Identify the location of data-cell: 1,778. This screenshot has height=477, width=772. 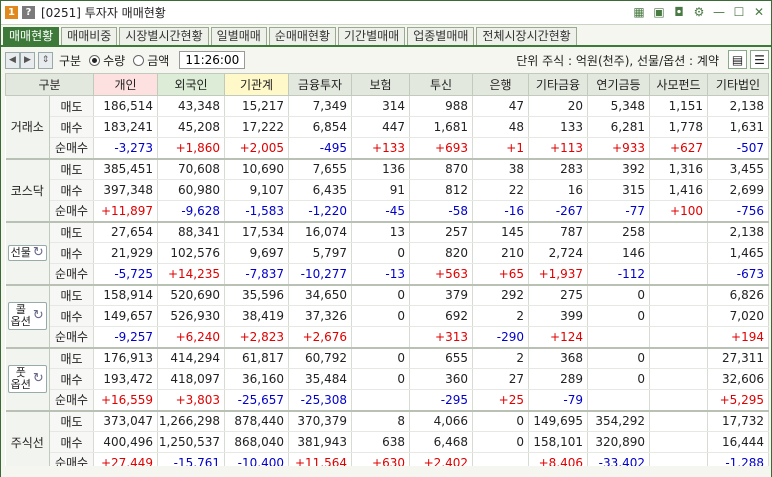
(678, 127).